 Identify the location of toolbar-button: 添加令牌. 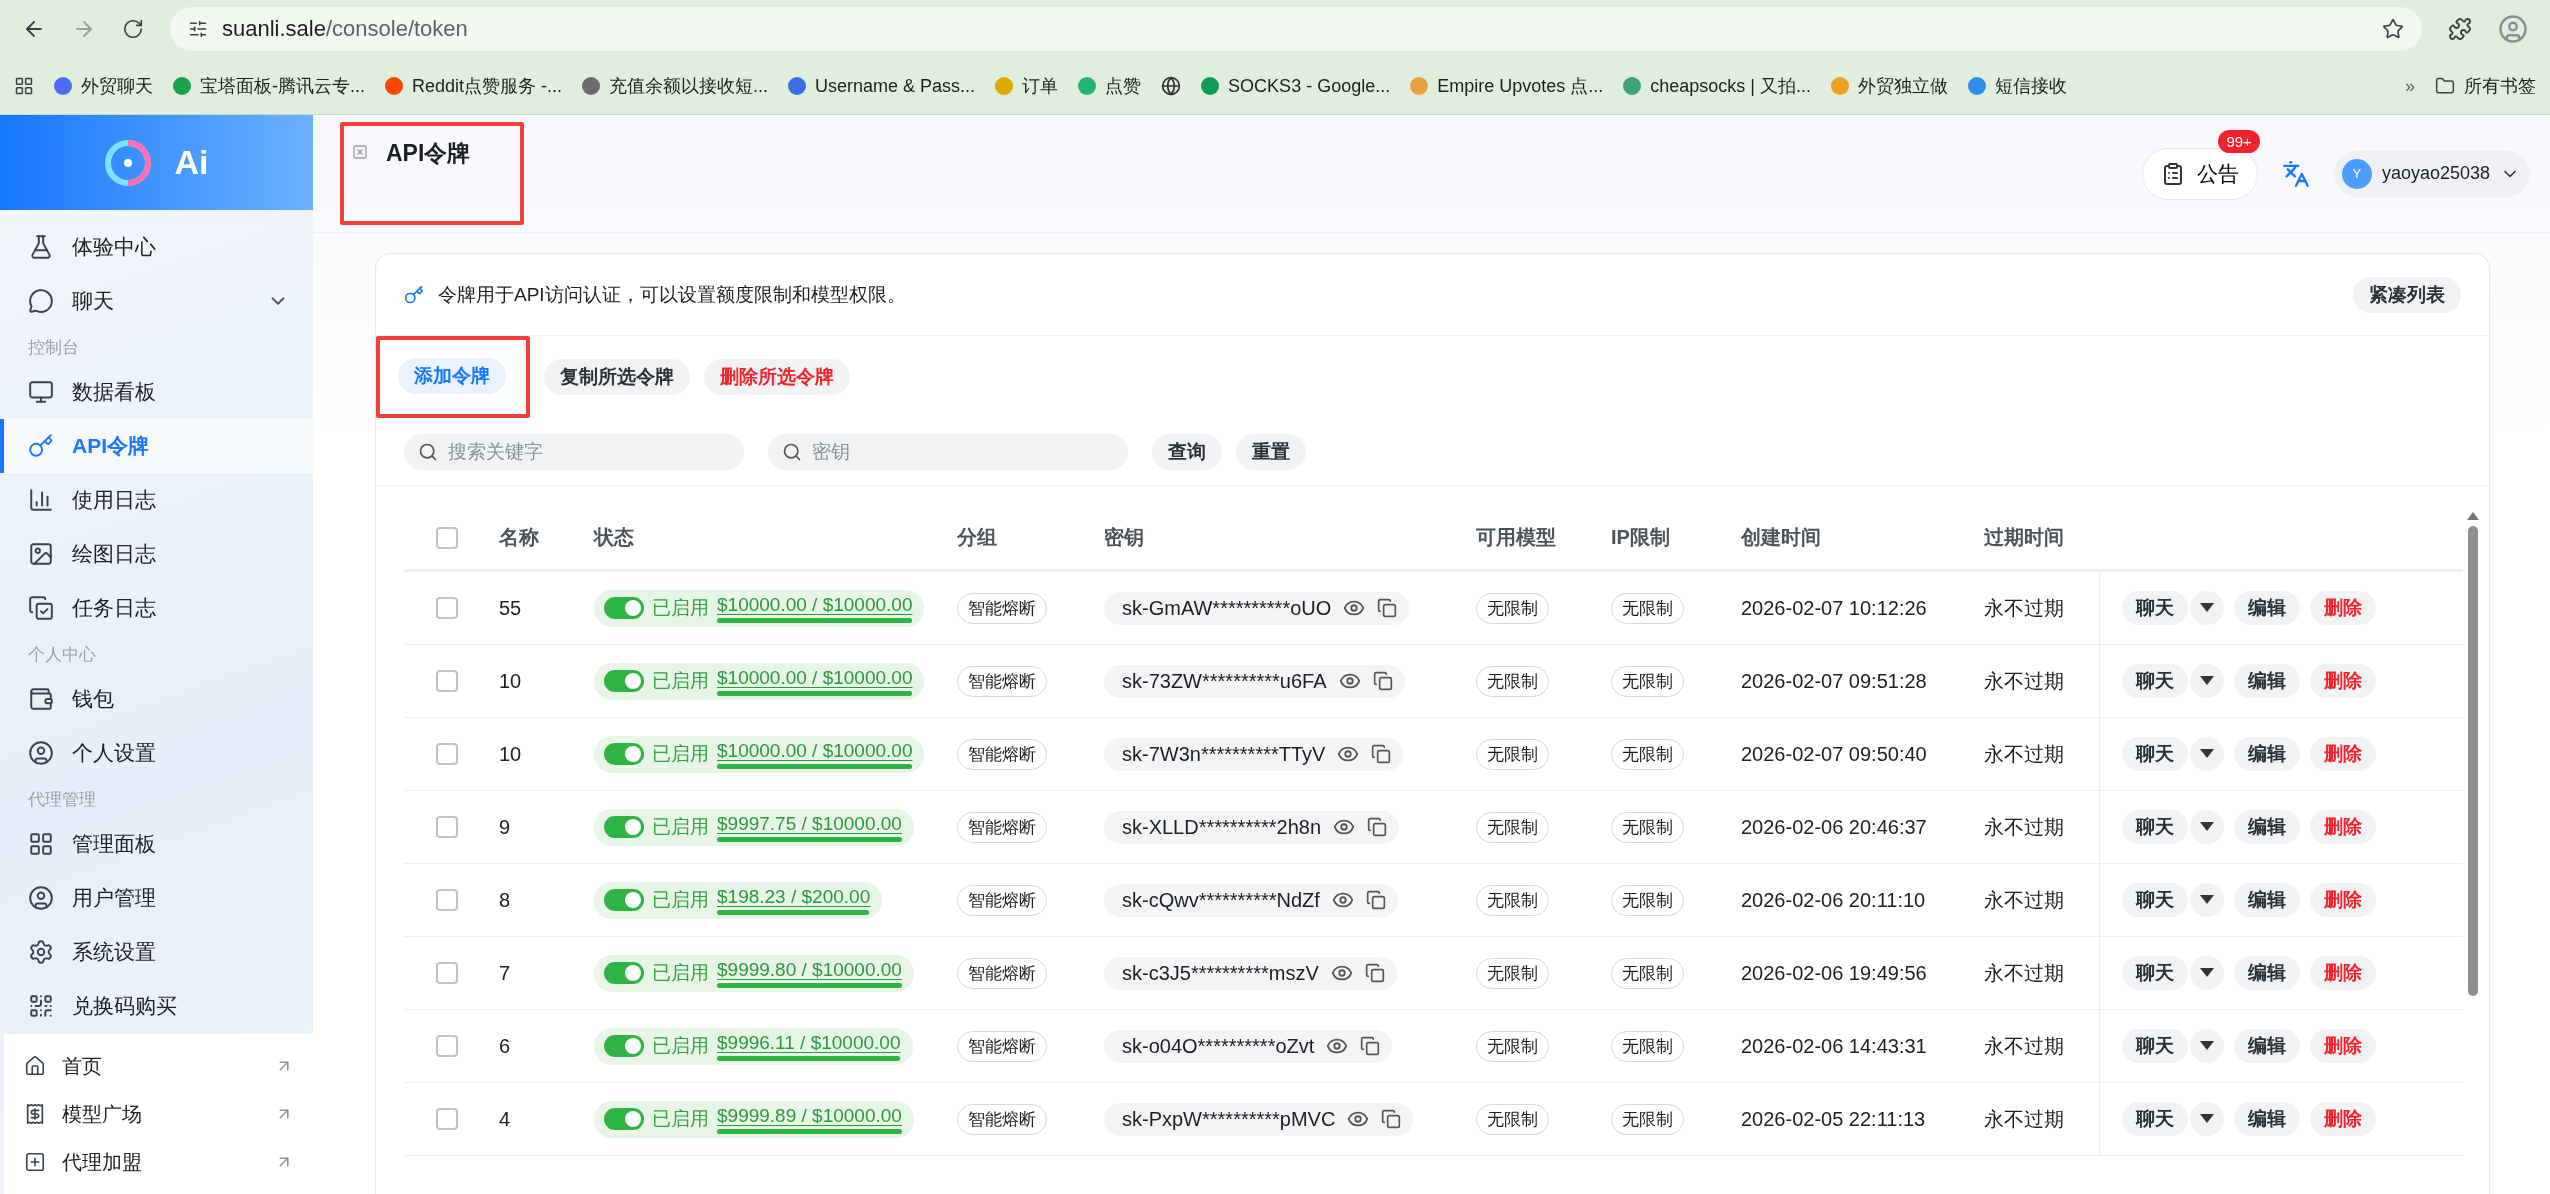
(452, 376).